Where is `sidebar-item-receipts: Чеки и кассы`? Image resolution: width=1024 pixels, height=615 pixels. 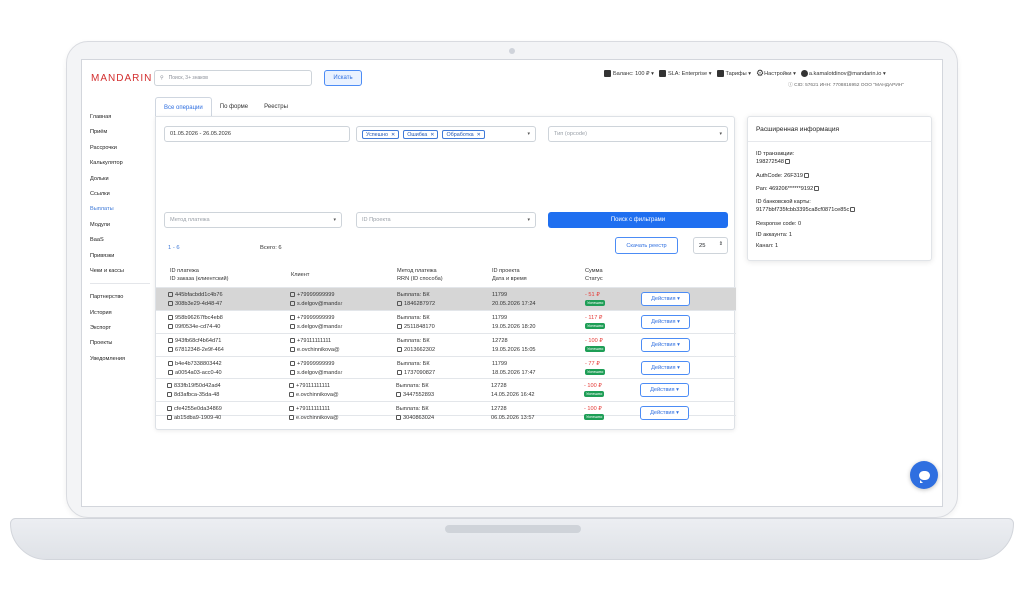
sidebar-item-receipts: Чеки и кассы is located at coordinates (121, 271).